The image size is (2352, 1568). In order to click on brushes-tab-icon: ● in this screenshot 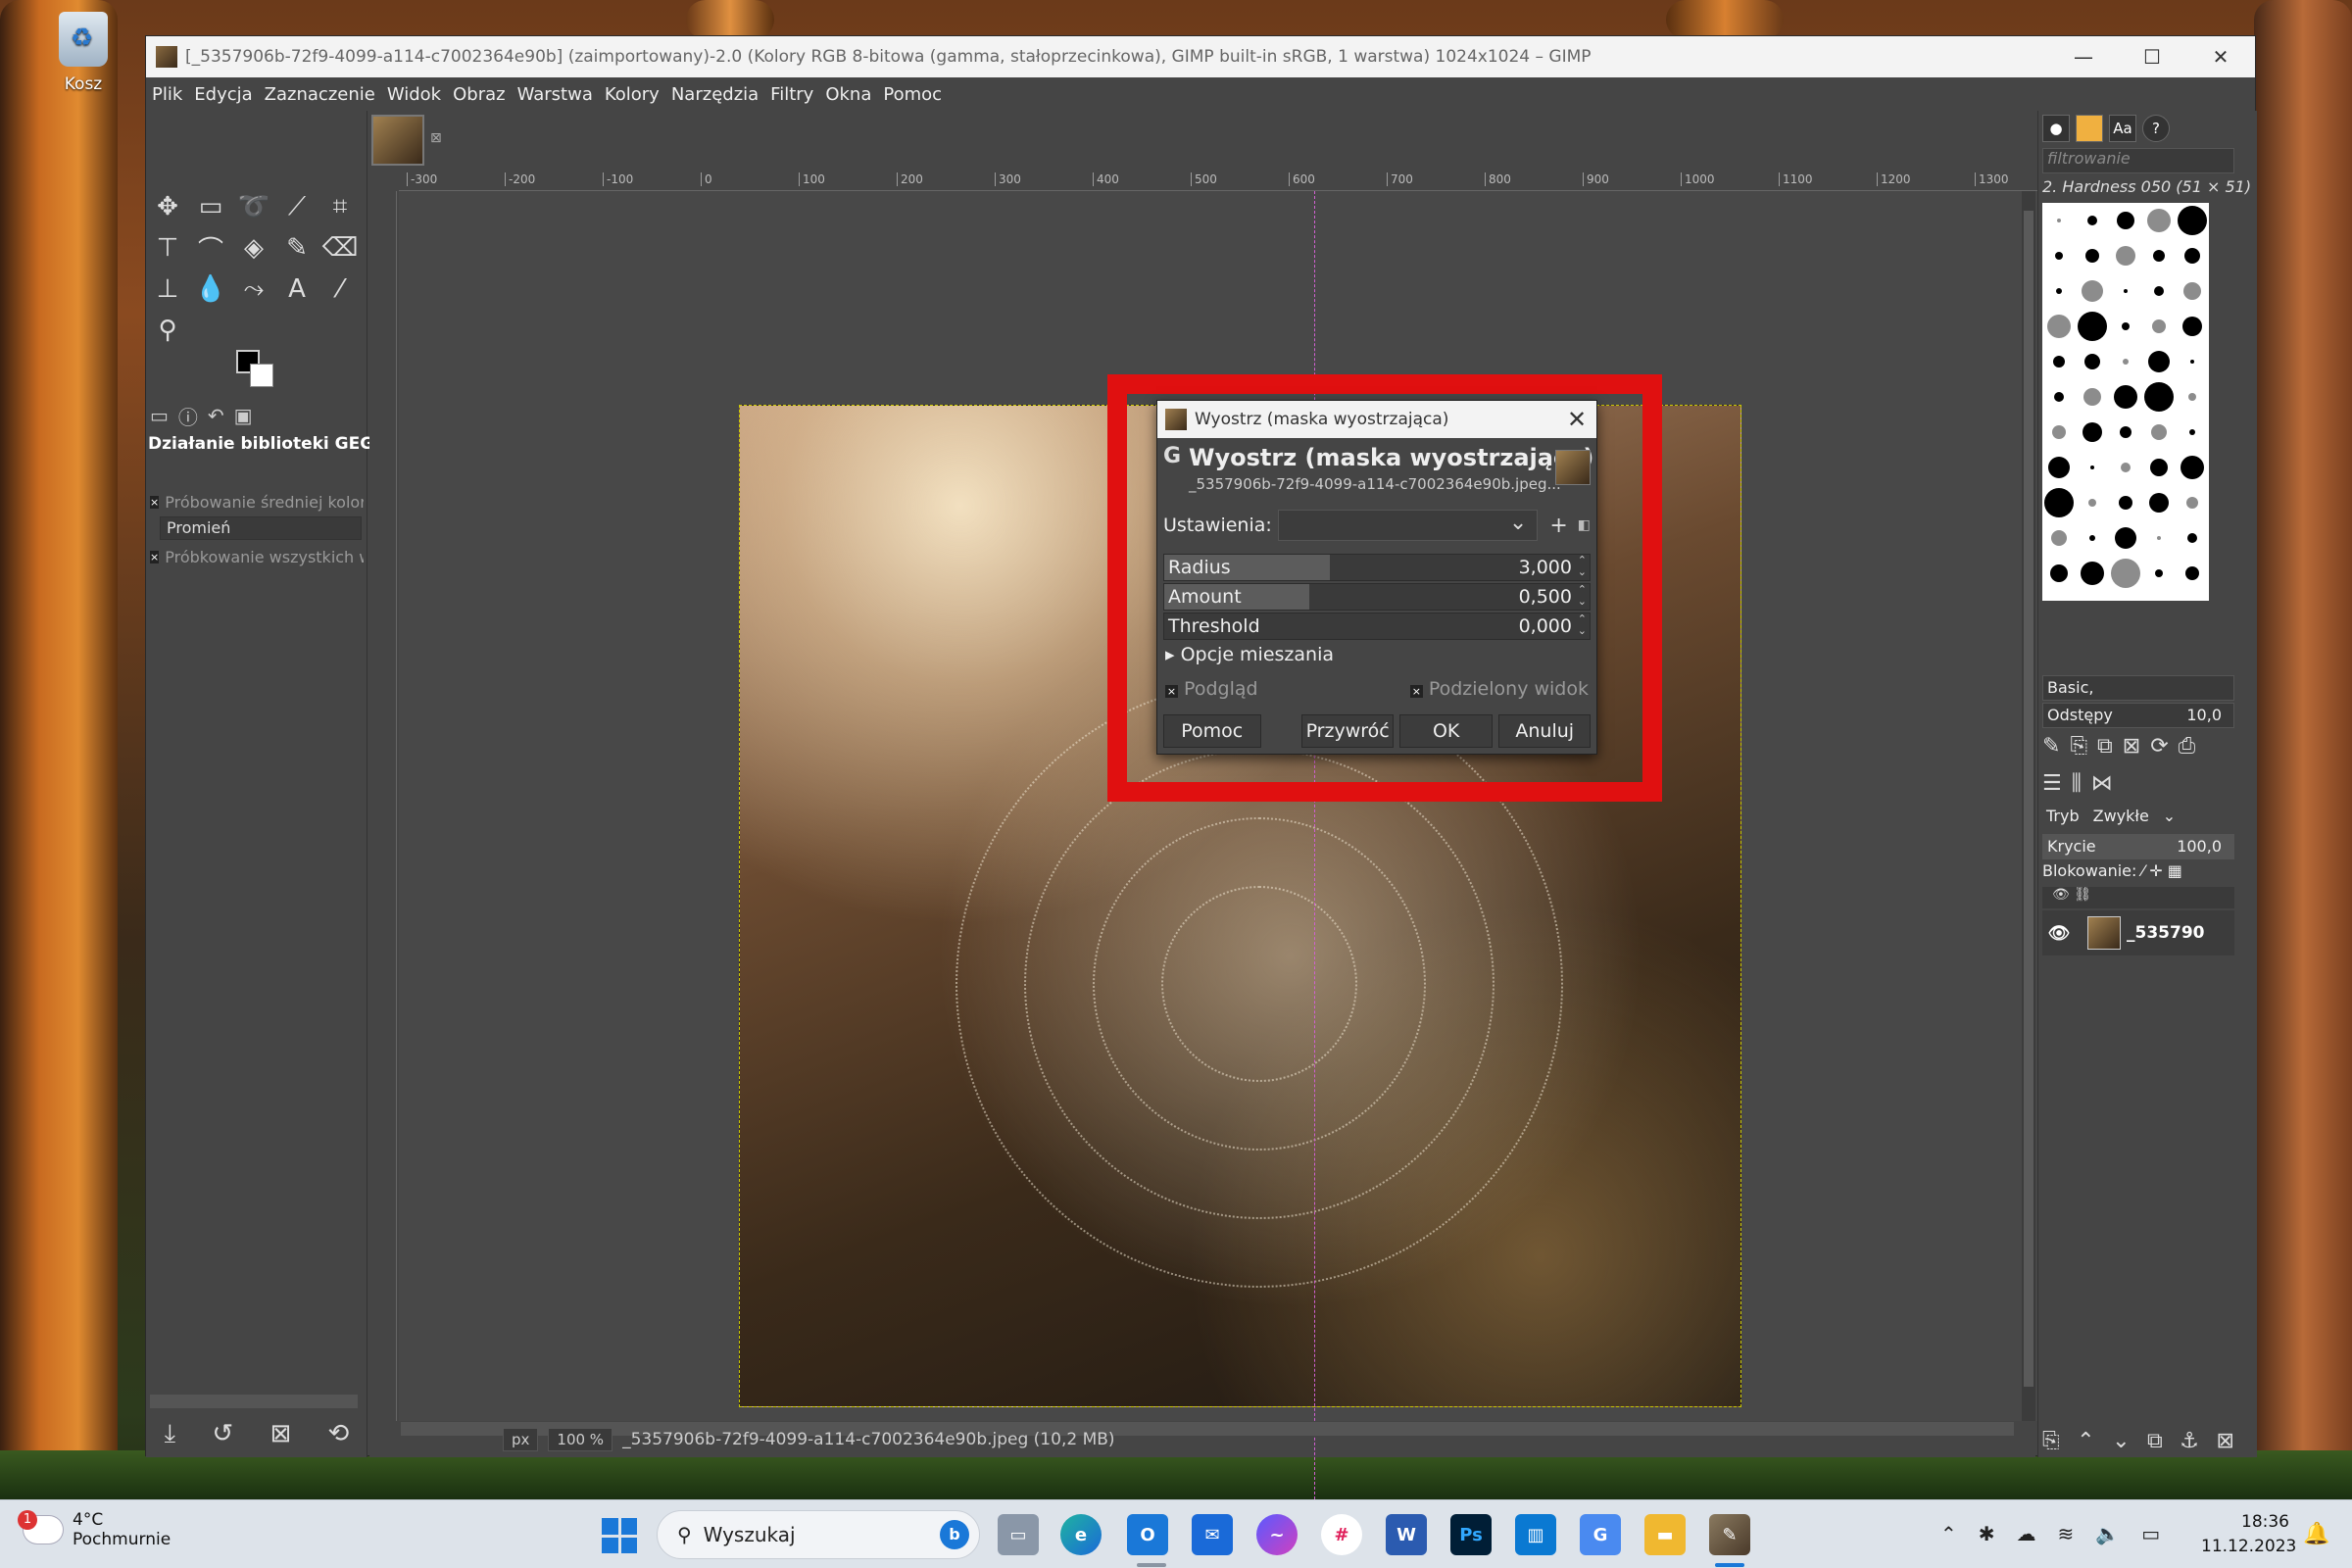, I will do `click(2056, 128)`.